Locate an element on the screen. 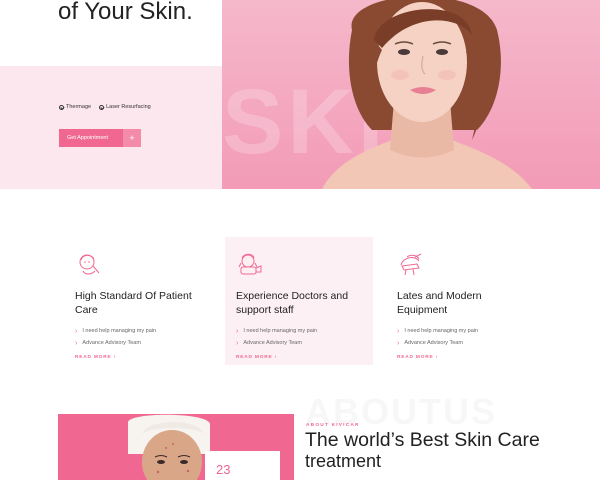 The width and height of the screenshot is (600, 480). feature-card-title: High Standard Of Patient Care is located at coordinates (133, 303).